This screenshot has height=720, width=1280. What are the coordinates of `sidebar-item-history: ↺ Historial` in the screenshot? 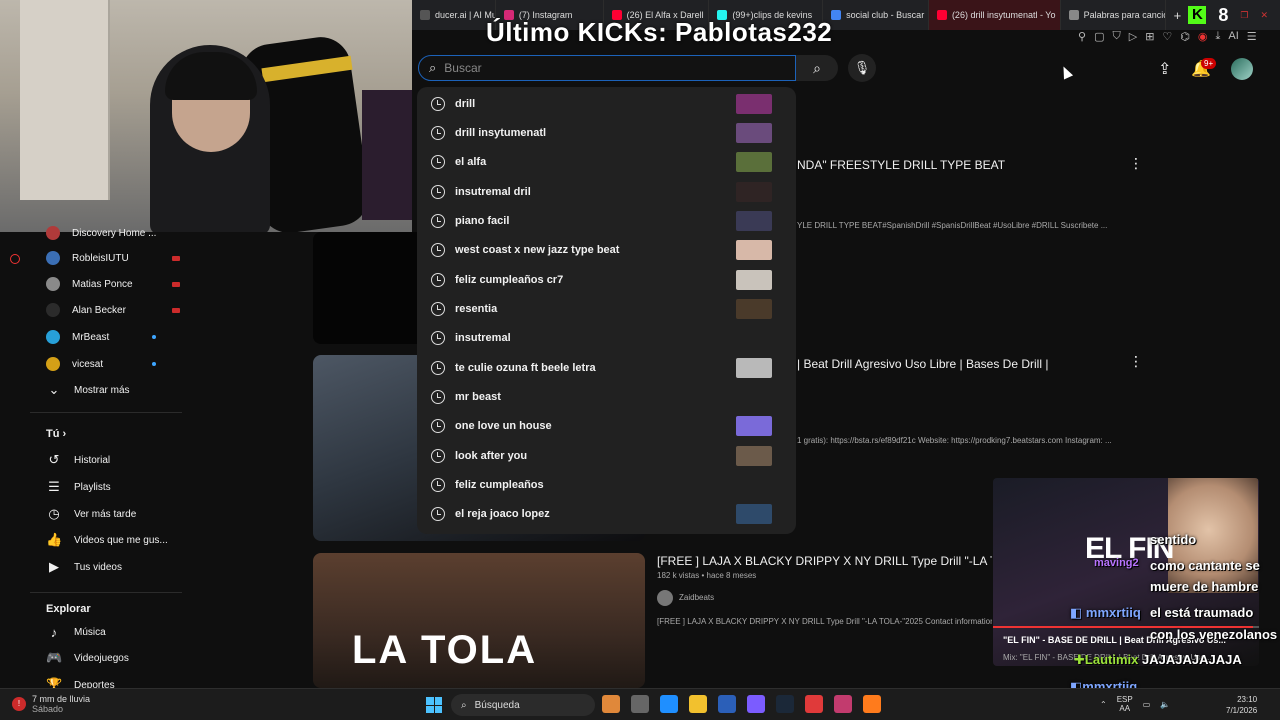 It's located at (105, 460).